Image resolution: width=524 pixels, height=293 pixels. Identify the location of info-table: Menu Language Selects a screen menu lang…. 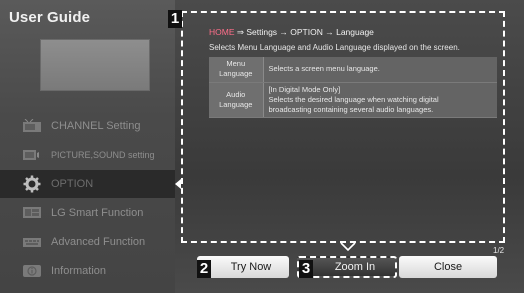
(353, 87).